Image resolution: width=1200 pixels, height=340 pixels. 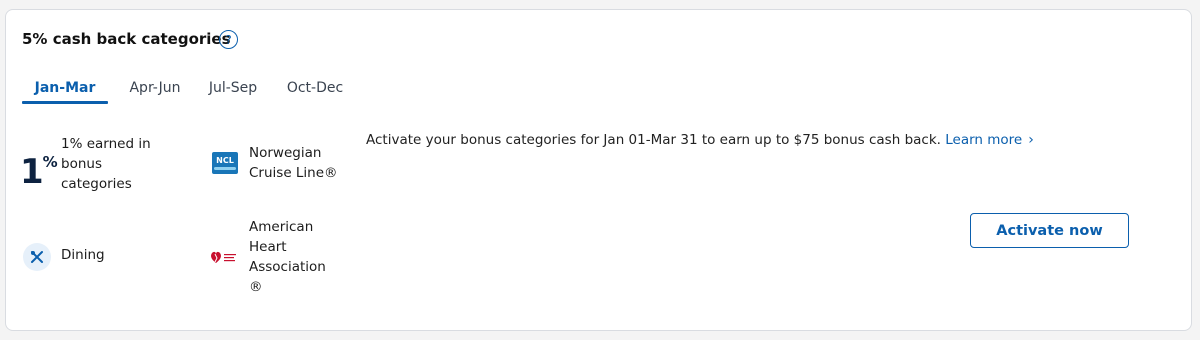 What do you see at coordinates (293, 163) in the screenshot?
I see `ncl-label: Norwegian Cruise Line®` at bounding box center [293, 163].